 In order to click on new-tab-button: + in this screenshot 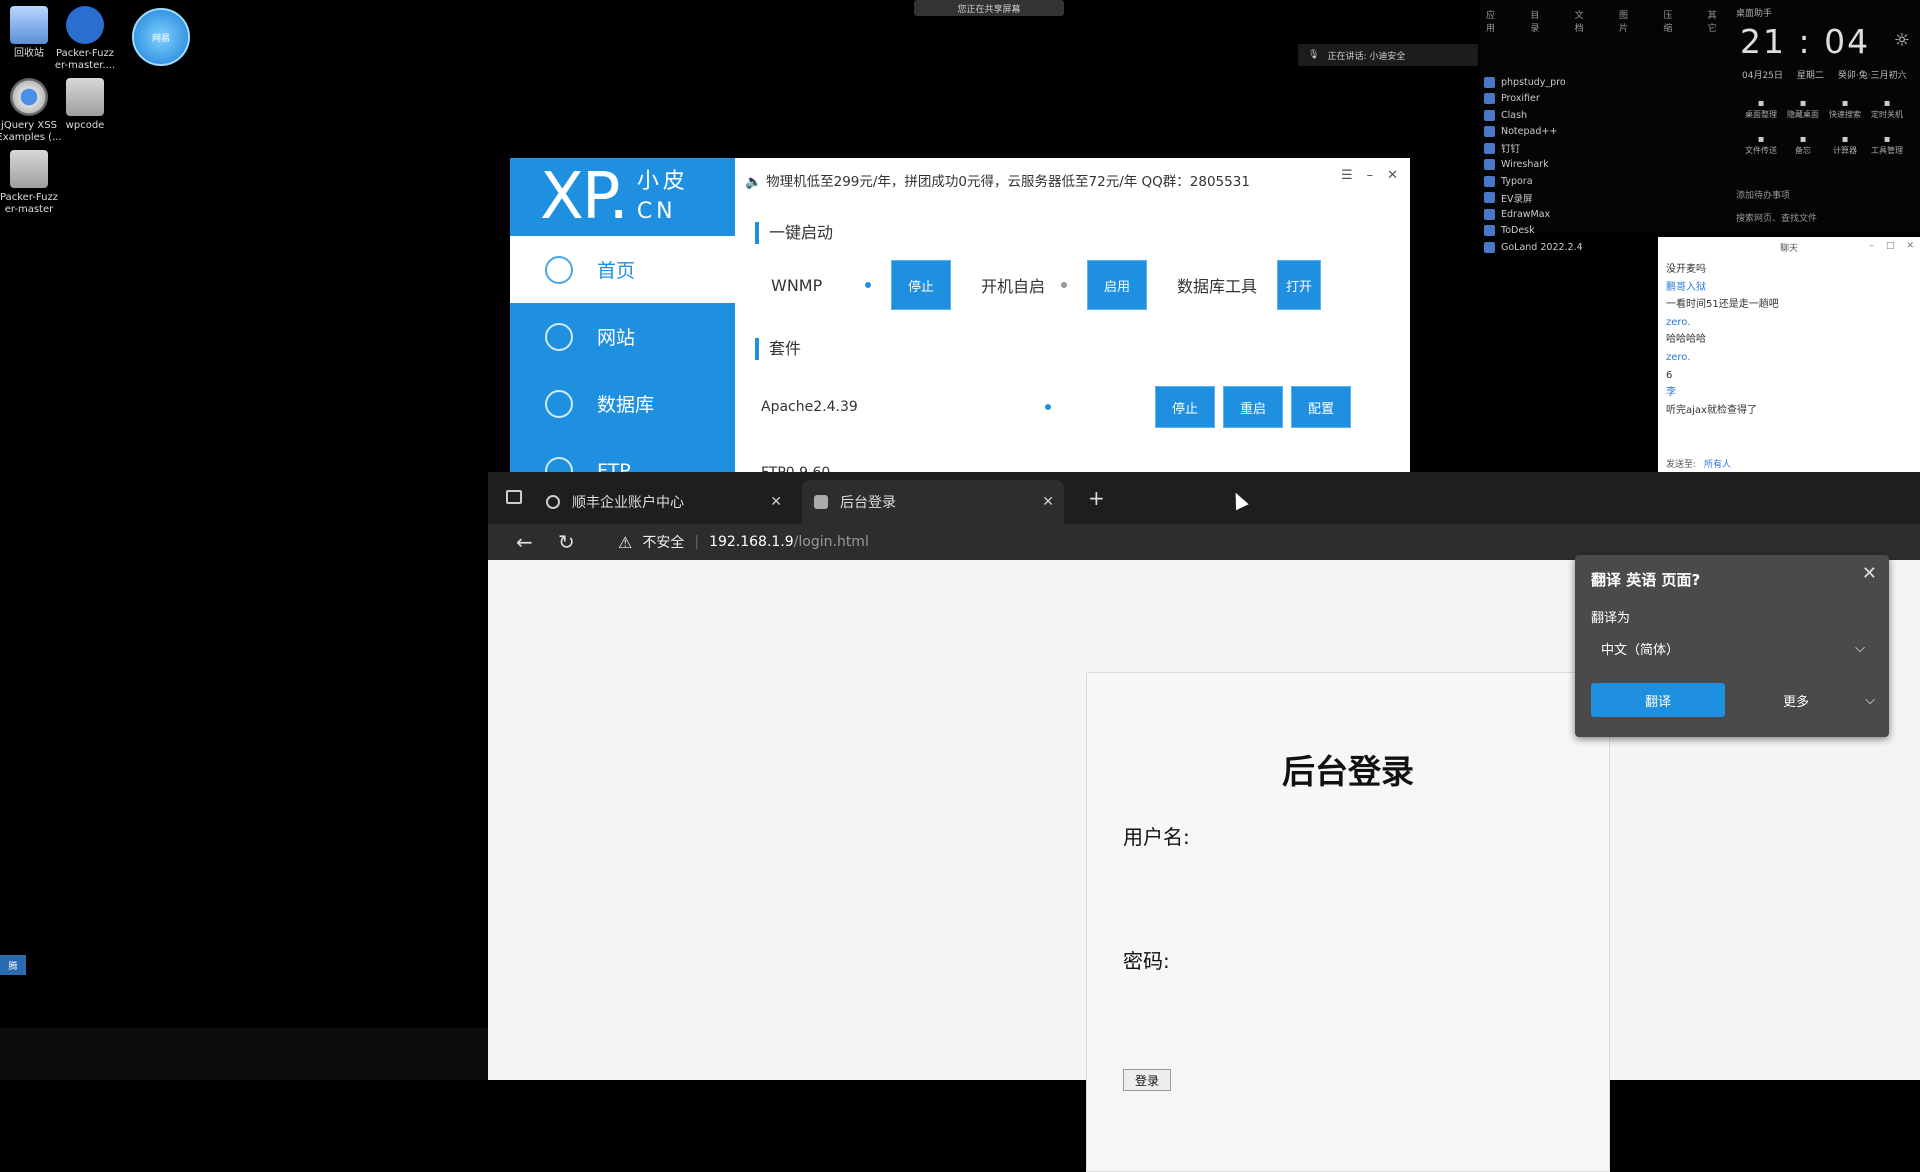, I will do `click(1096, 498)`.